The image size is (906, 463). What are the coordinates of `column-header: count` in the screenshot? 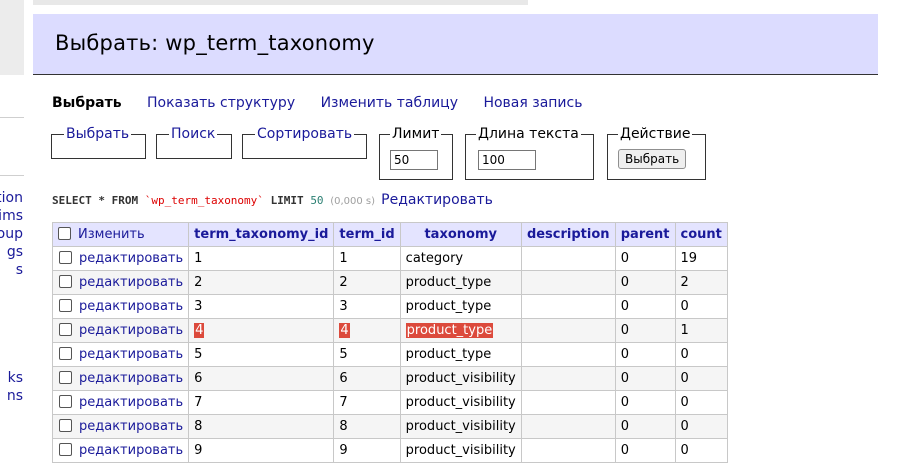 It's located at (701, 234).